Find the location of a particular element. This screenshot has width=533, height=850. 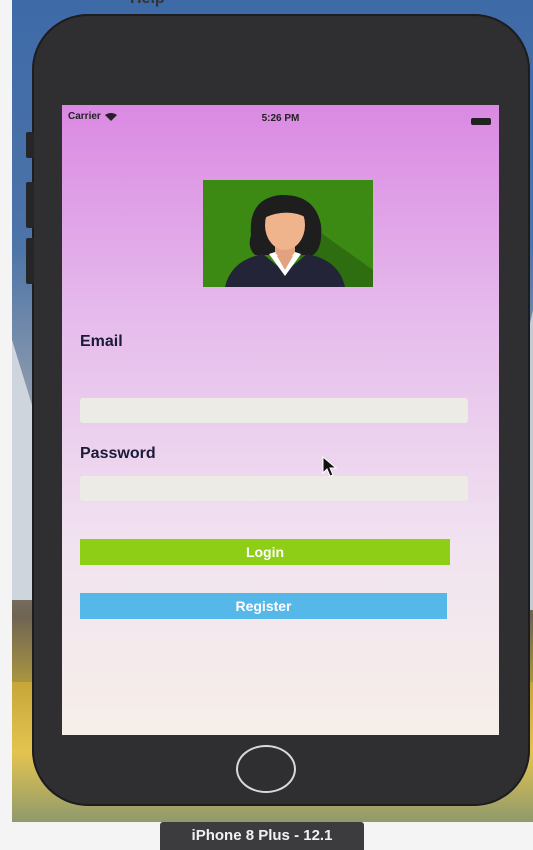

volume-up-button is located at coordinates (30, 205).